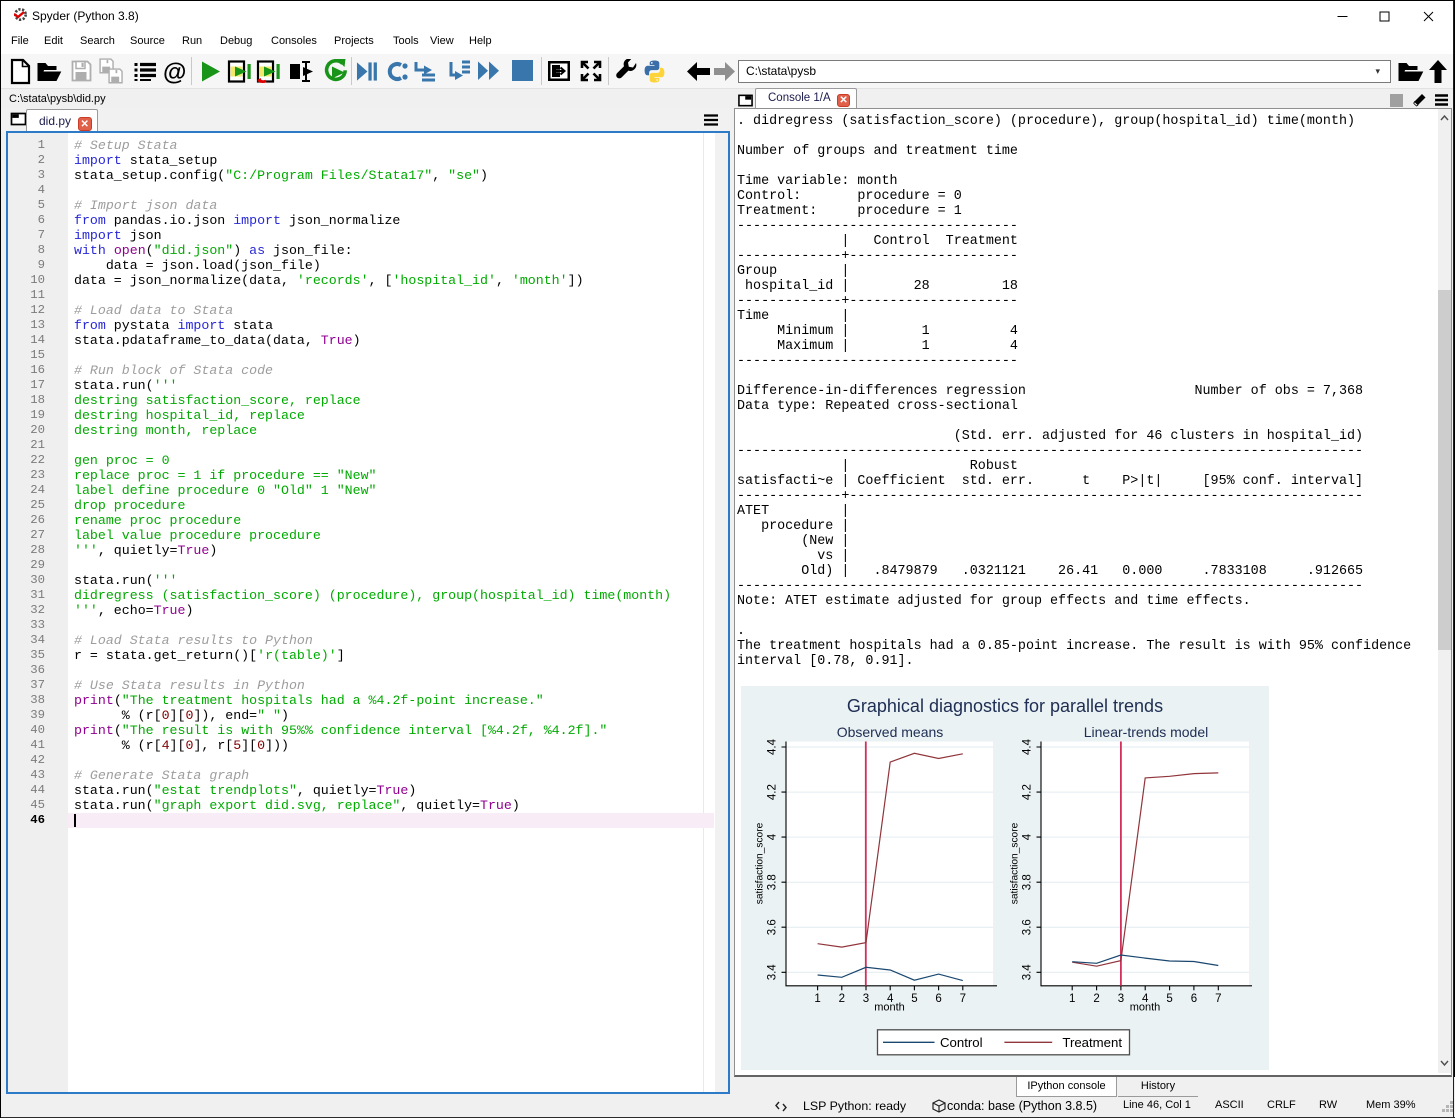 The height and width of the screenshot is (1118, 1455). Describe the element at coordinates (961, 1042) in the screenshot. I see `svg-text: Control` at that location.